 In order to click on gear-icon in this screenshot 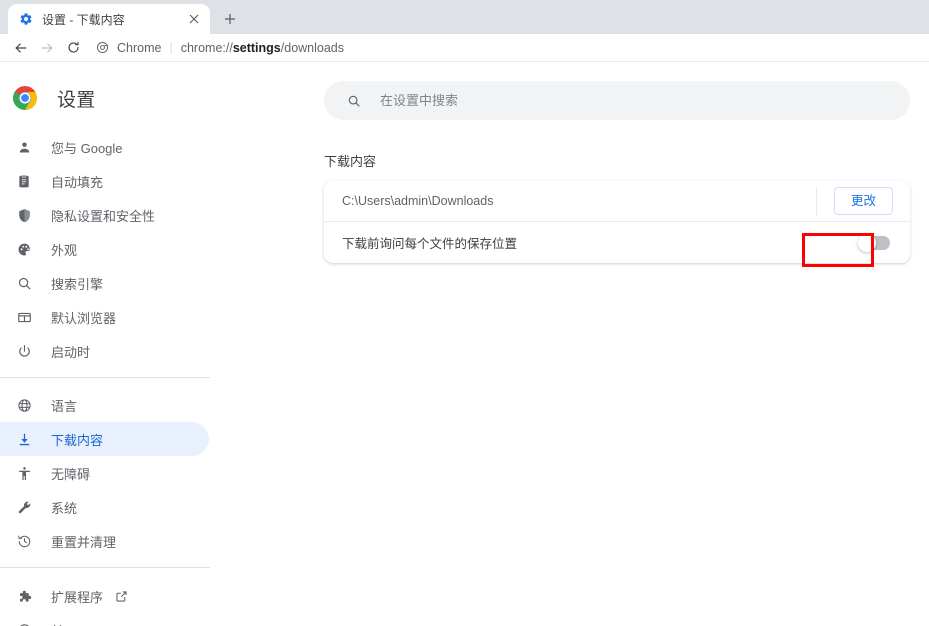, I will do `click(26, 19)`.